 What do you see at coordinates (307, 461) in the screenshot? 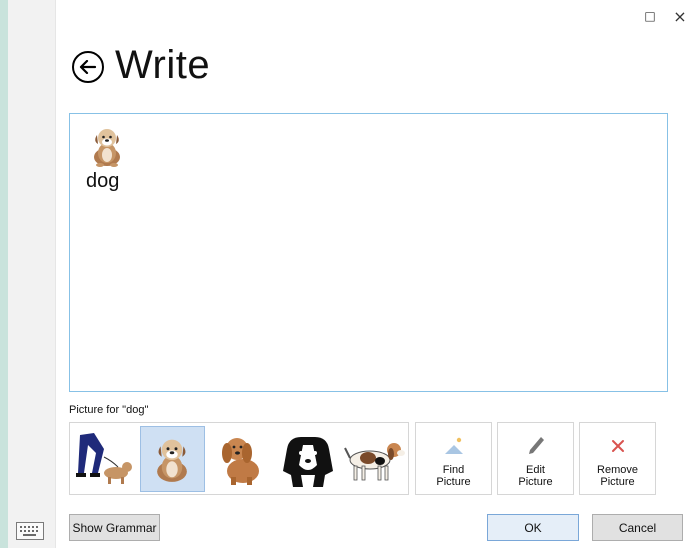
I see `black-white-dog-icon` at bounding box center [307, 461].